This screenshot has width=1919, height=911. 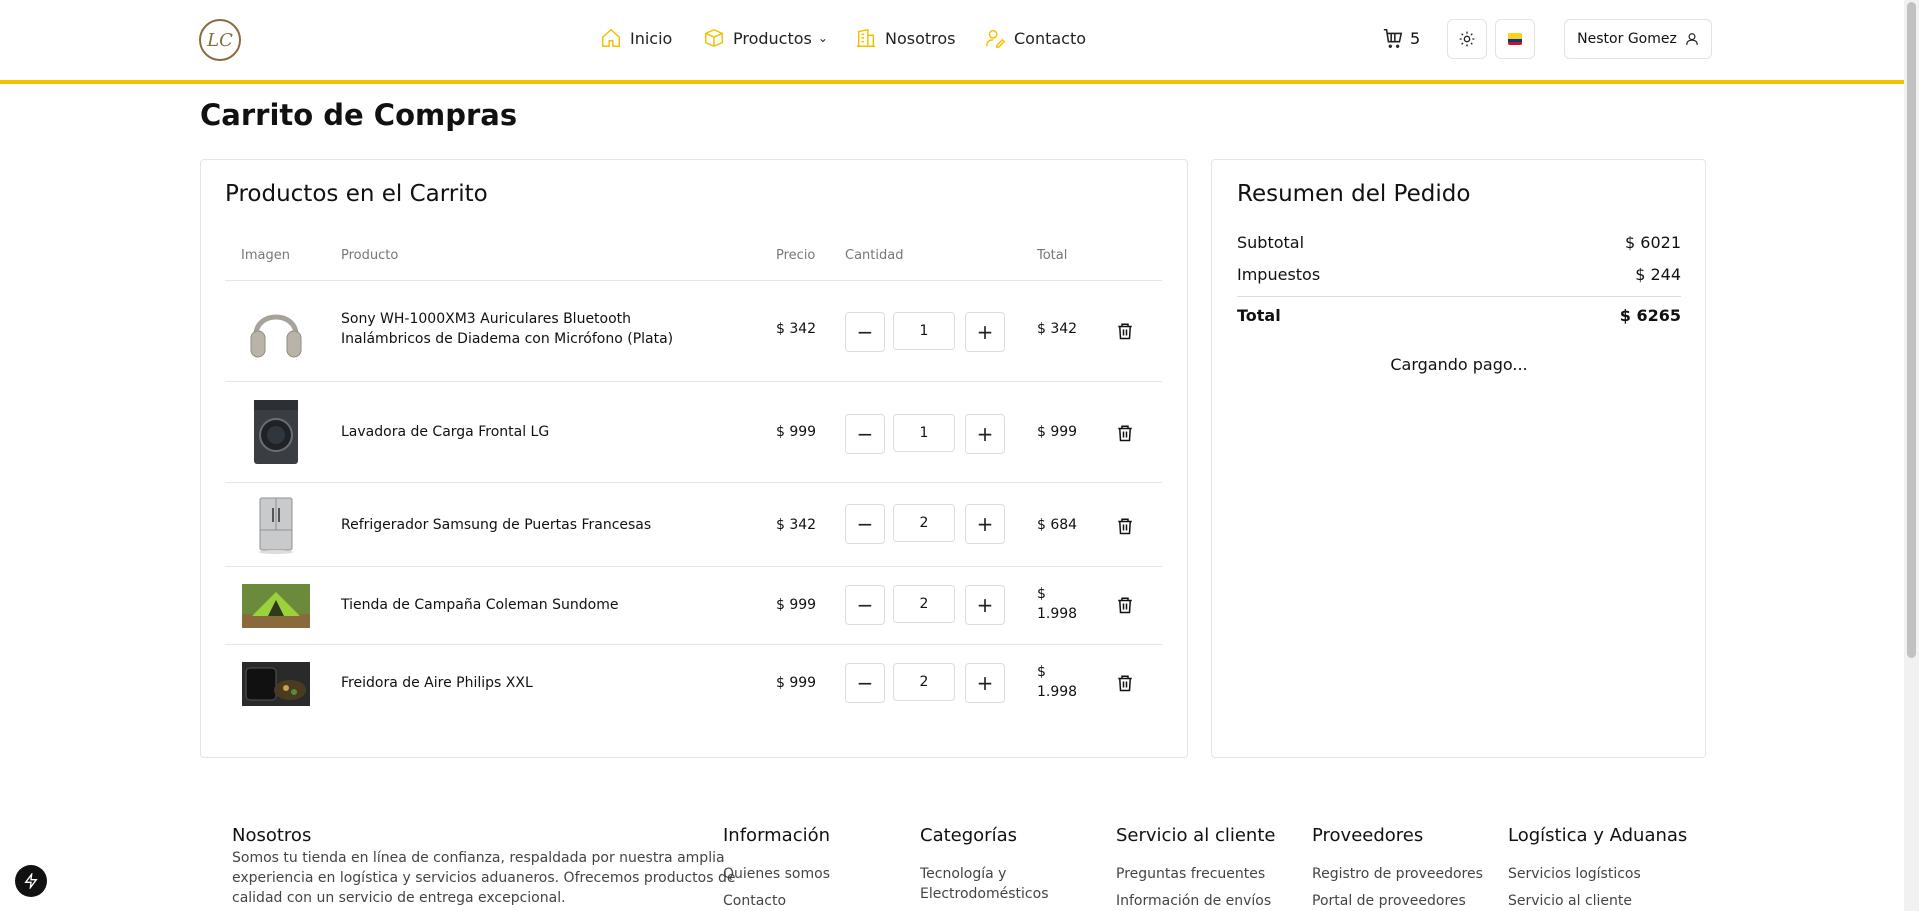 I want to click on nav-label: Productos, so click(x=772, y=38).